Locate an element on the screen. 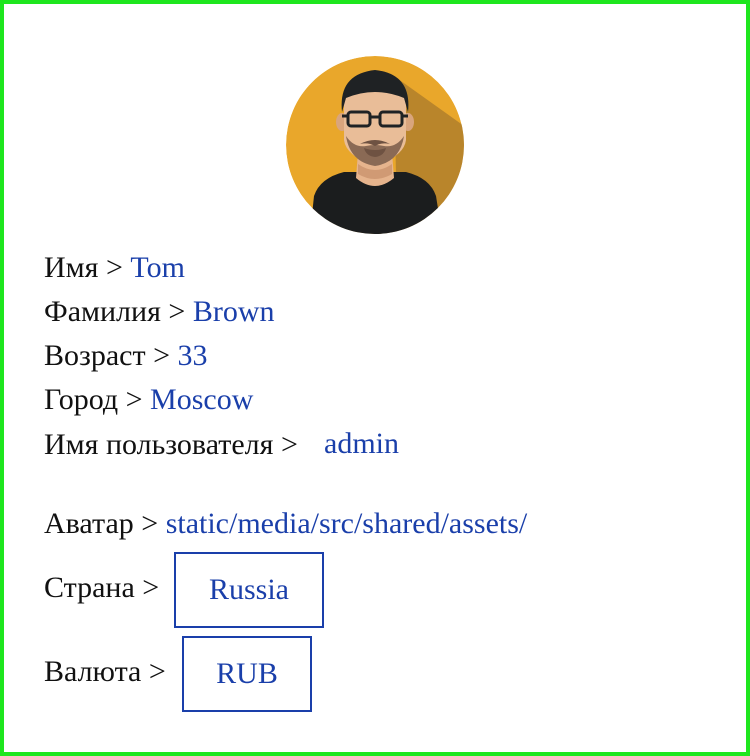 This screenshot has height=756, width=750. currency-select-value: RUB is located at coordinates (247, 673).